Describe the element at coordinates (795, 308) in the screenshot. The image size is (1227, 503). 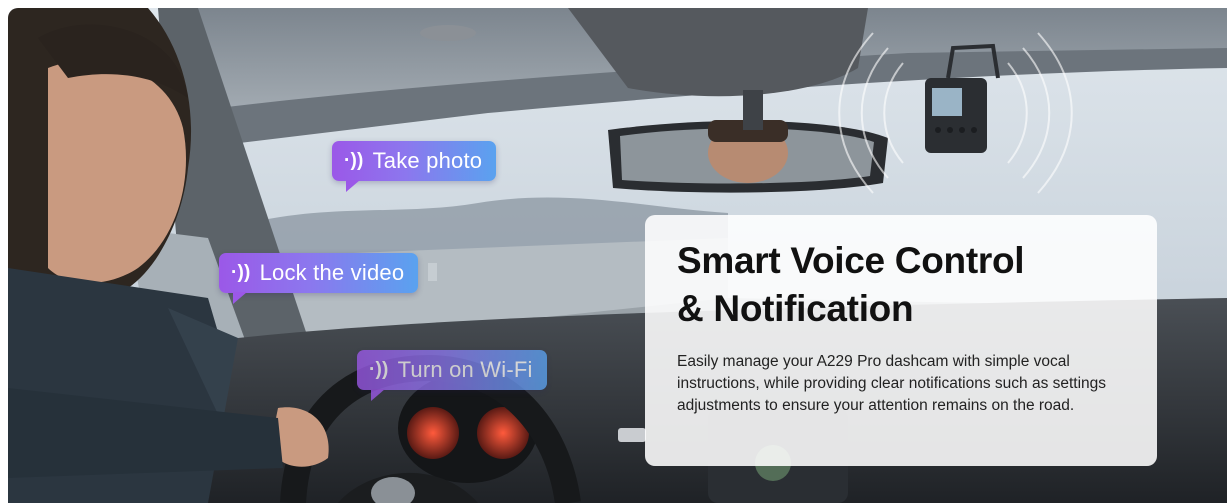
I see `feature-title-line-2: & Notification` at that location.